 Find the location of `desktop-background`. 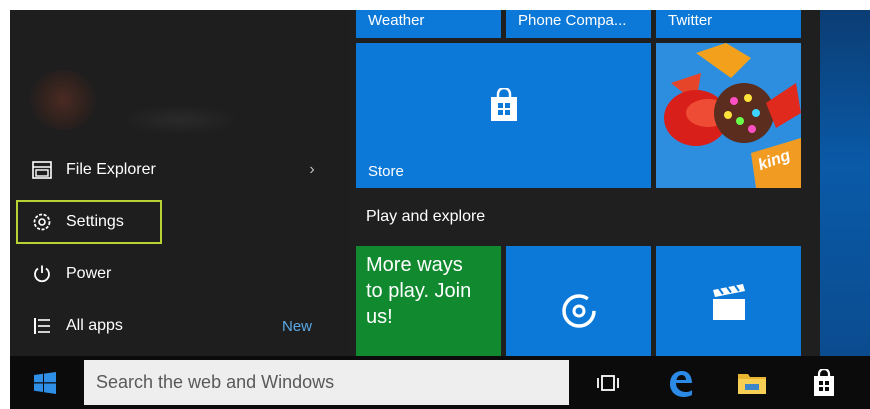

desktop-background is located at coordinates (845, 183).